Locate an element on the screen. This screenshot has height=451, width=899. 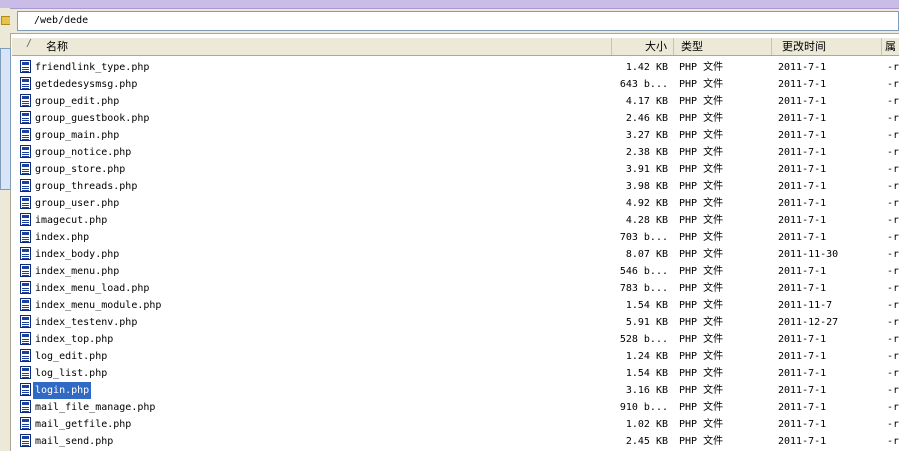
table-row: login.php 3.16 KB PHP 文件 2011-7-1 -r is located at coordinates (455, 390).